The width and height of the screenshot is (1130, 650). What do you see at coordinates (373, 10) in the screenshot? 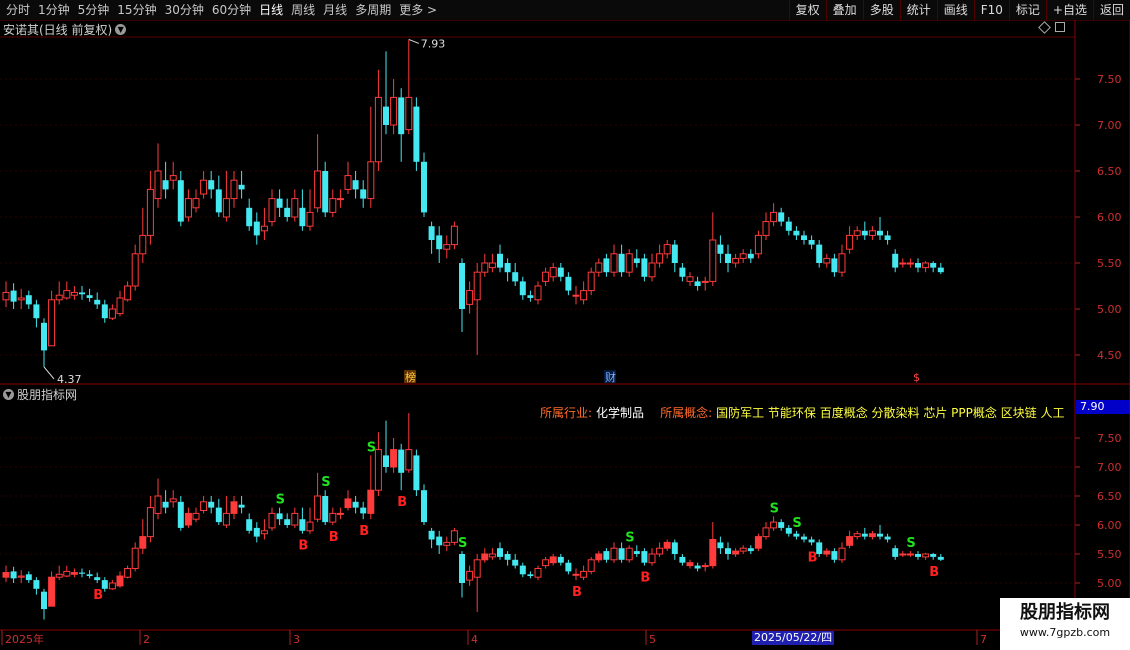
I see `tab-multi-period: 多周期` at bounding box center [373, 10].